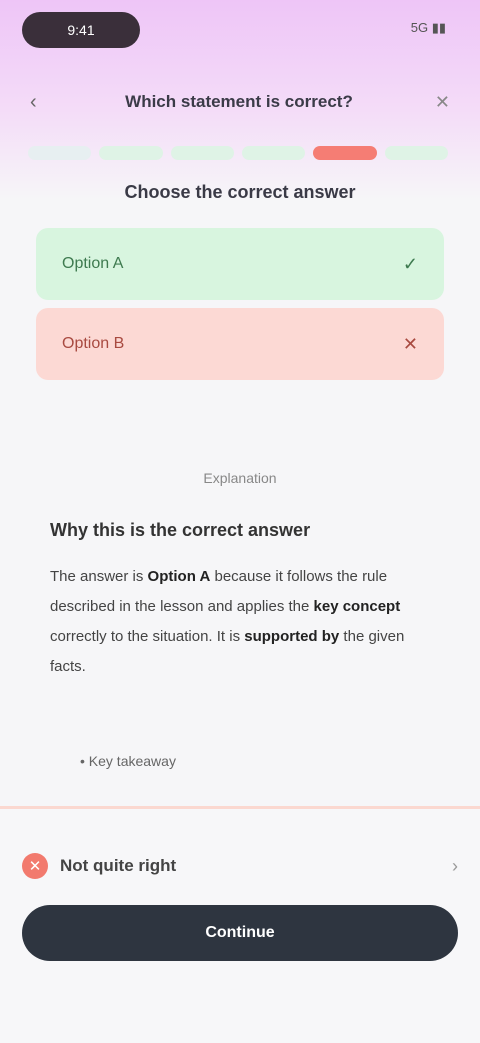 This screenshot has width=480, height=1043. I want to click on feedback-row: ✕ Not quite right ›, so click(240, 866).